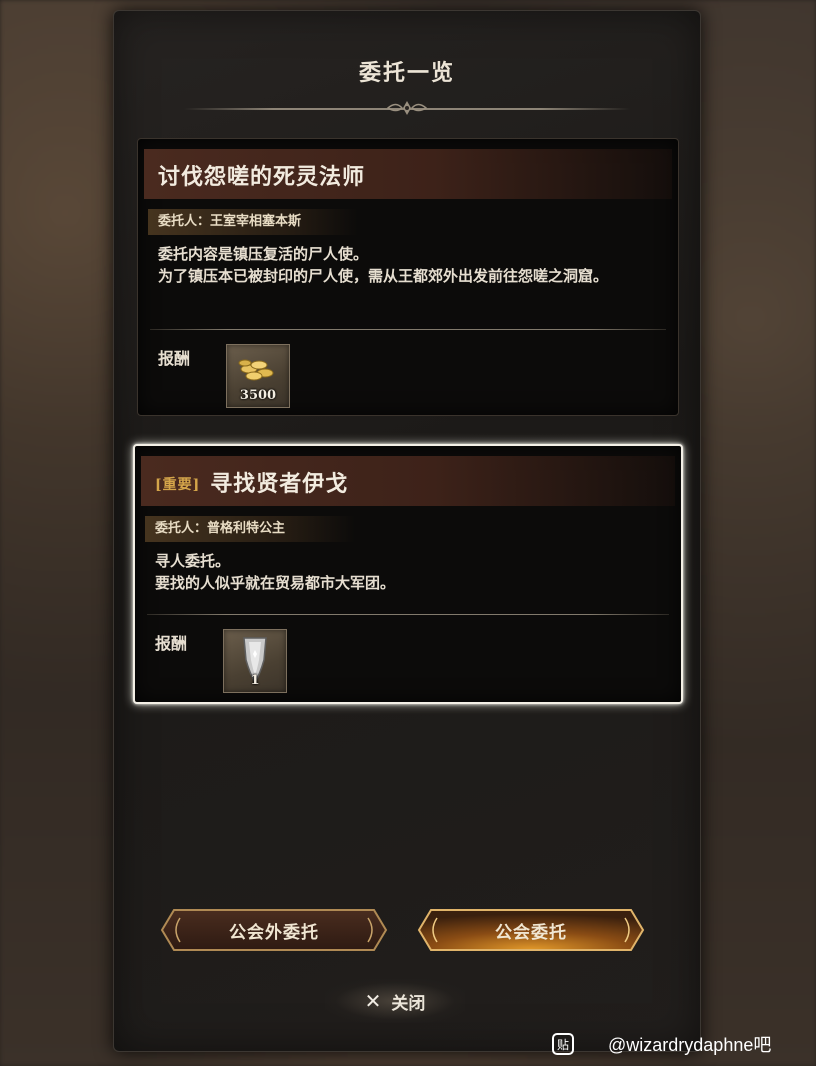 This screenshot has height=1066, width=816. Describe the element at coordinates (383, 276) in the screenshot. I see `quest-description-line: 为了镇压本已被封印的尸人使，需从王都郊外出发前往怨嗟之洞窟。` at that location.